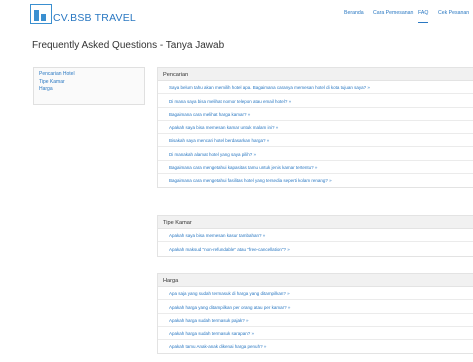 The image size is (473, 362). What do you see at coordinates (423, 16) in the screenshot?
I see `nav-faq: FAQ` at bounding box center [423, 16].